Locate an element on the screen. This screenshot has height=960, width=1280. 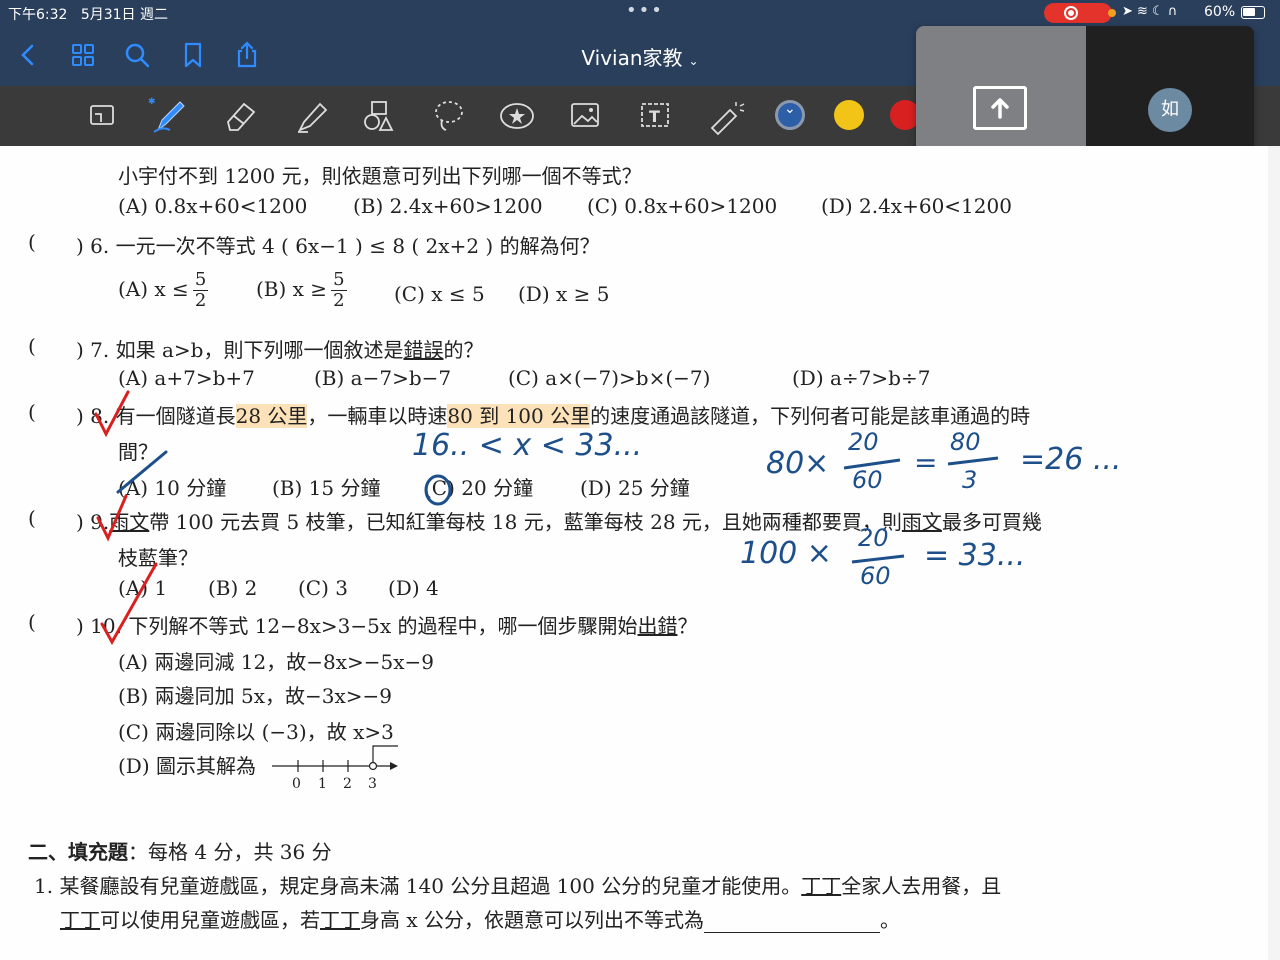
thumbnails-grid-icon is located at coordinates (83, 55).